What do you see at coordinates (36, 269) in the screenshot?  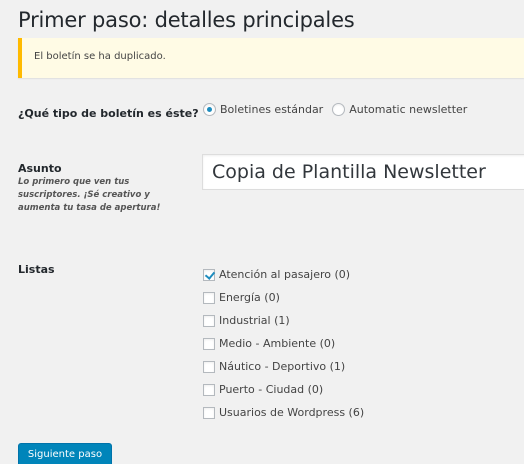 I see `lists-label: Listas` at bounding box center [36, 269].